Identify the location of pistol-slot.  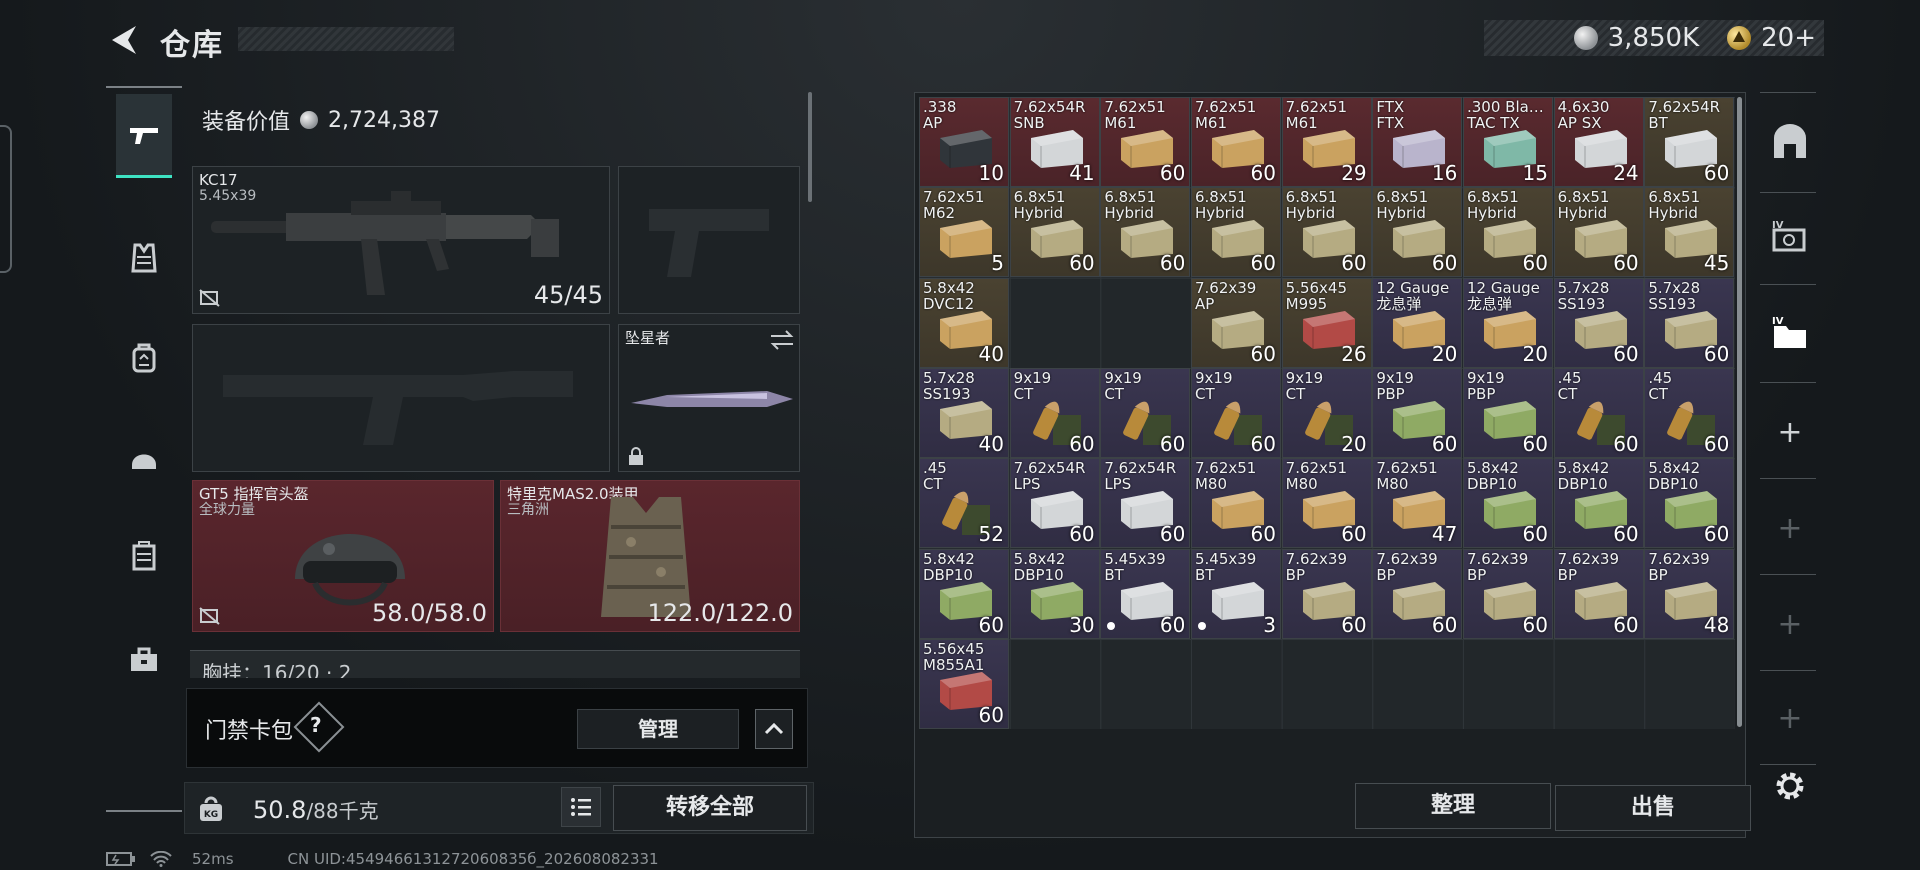
(709, 240).